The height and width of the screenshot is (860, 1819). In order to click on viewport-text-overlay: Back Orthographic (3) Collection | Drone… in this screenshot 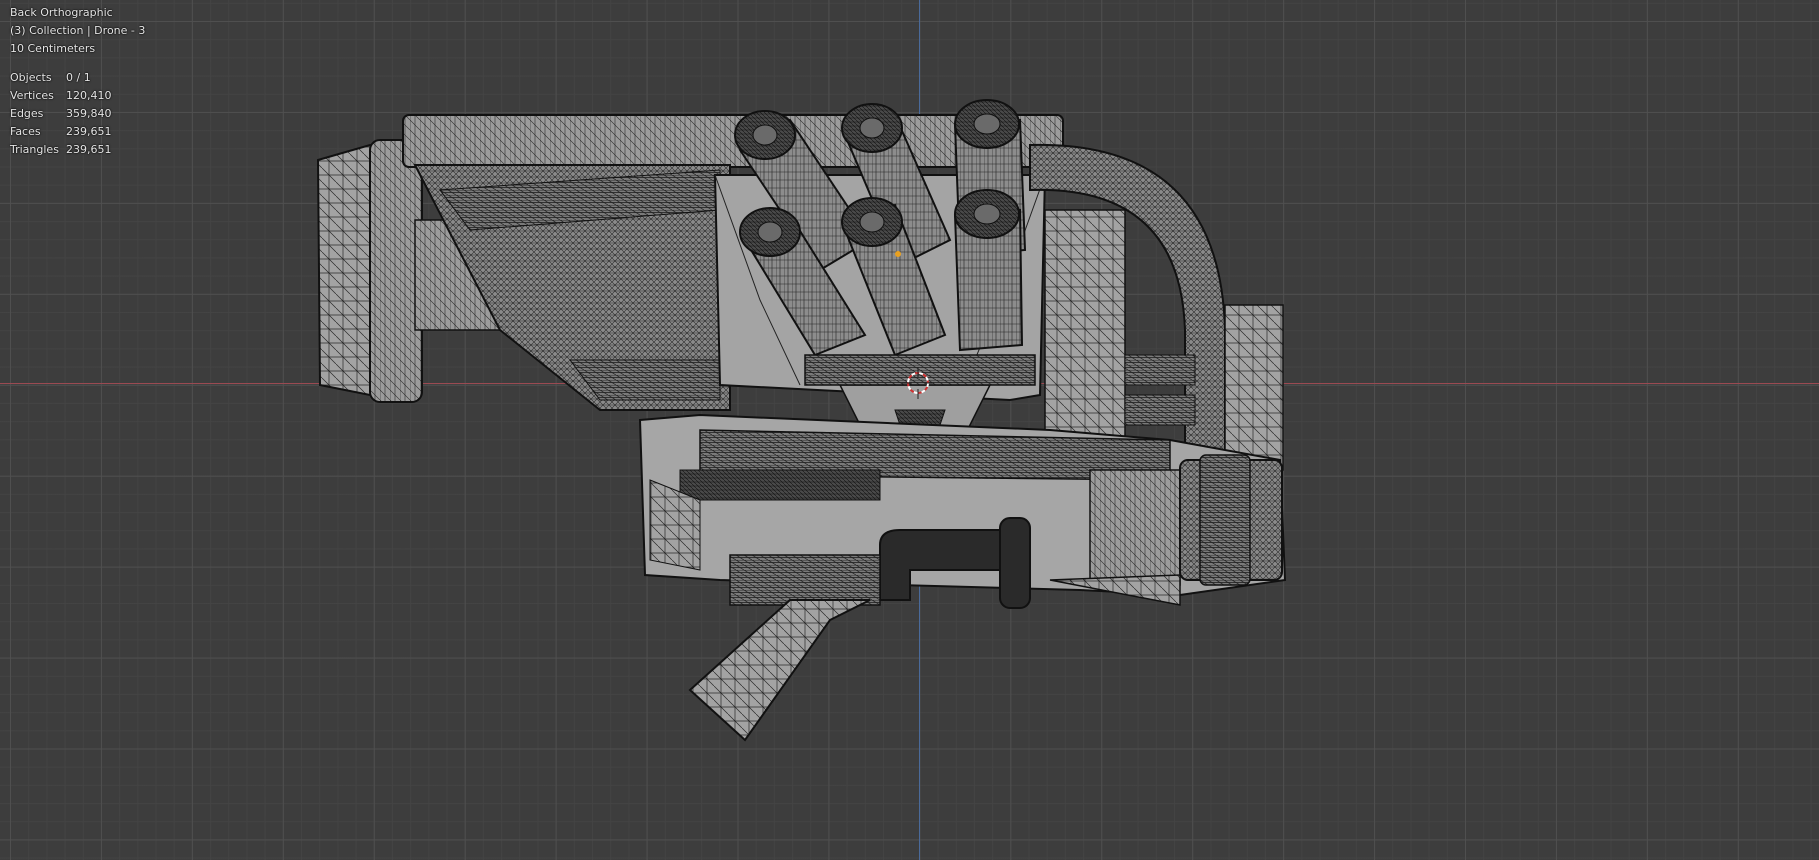, I will do `click(77, 81)`.